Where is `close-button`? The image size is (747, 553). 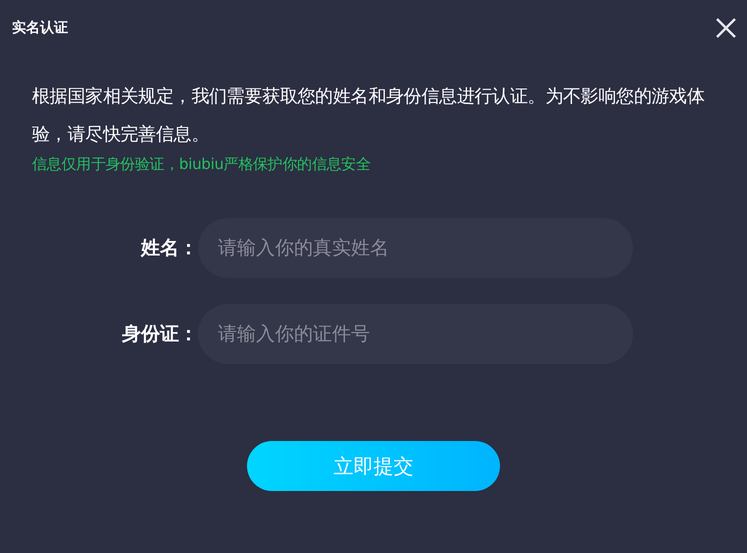 close-button is located at coordinates (726, 28).